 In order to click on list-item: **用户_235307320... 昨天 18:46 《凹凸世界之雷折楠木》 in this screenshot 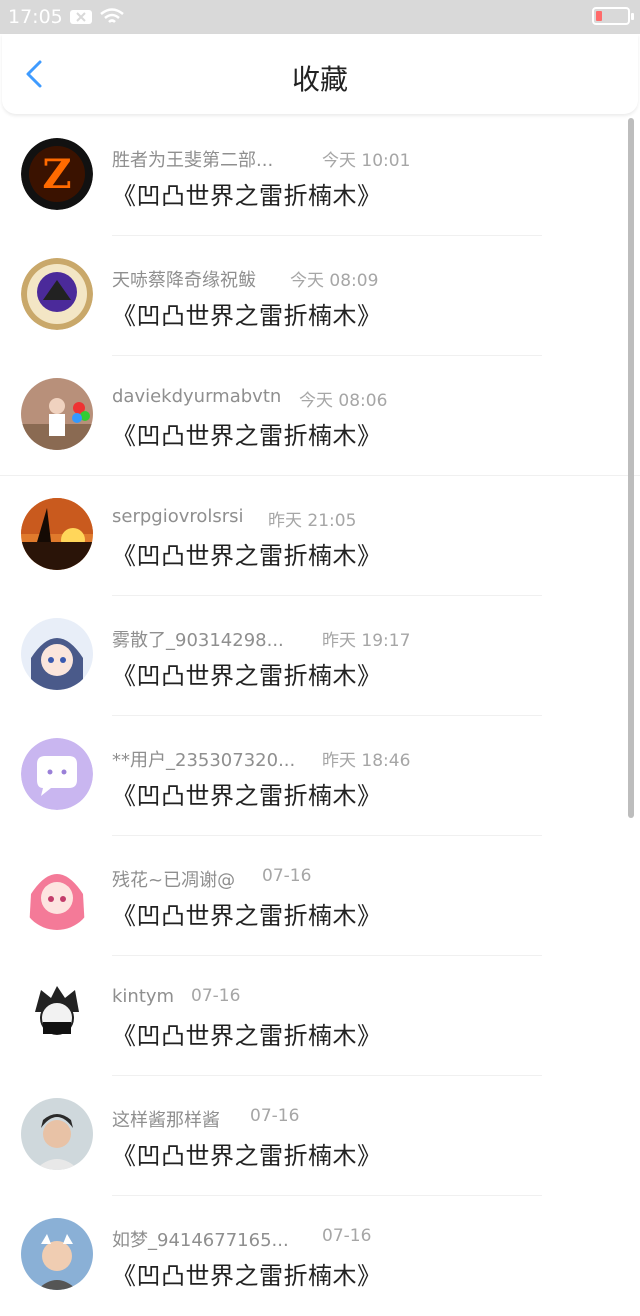, I will do `click(320, 776)`.